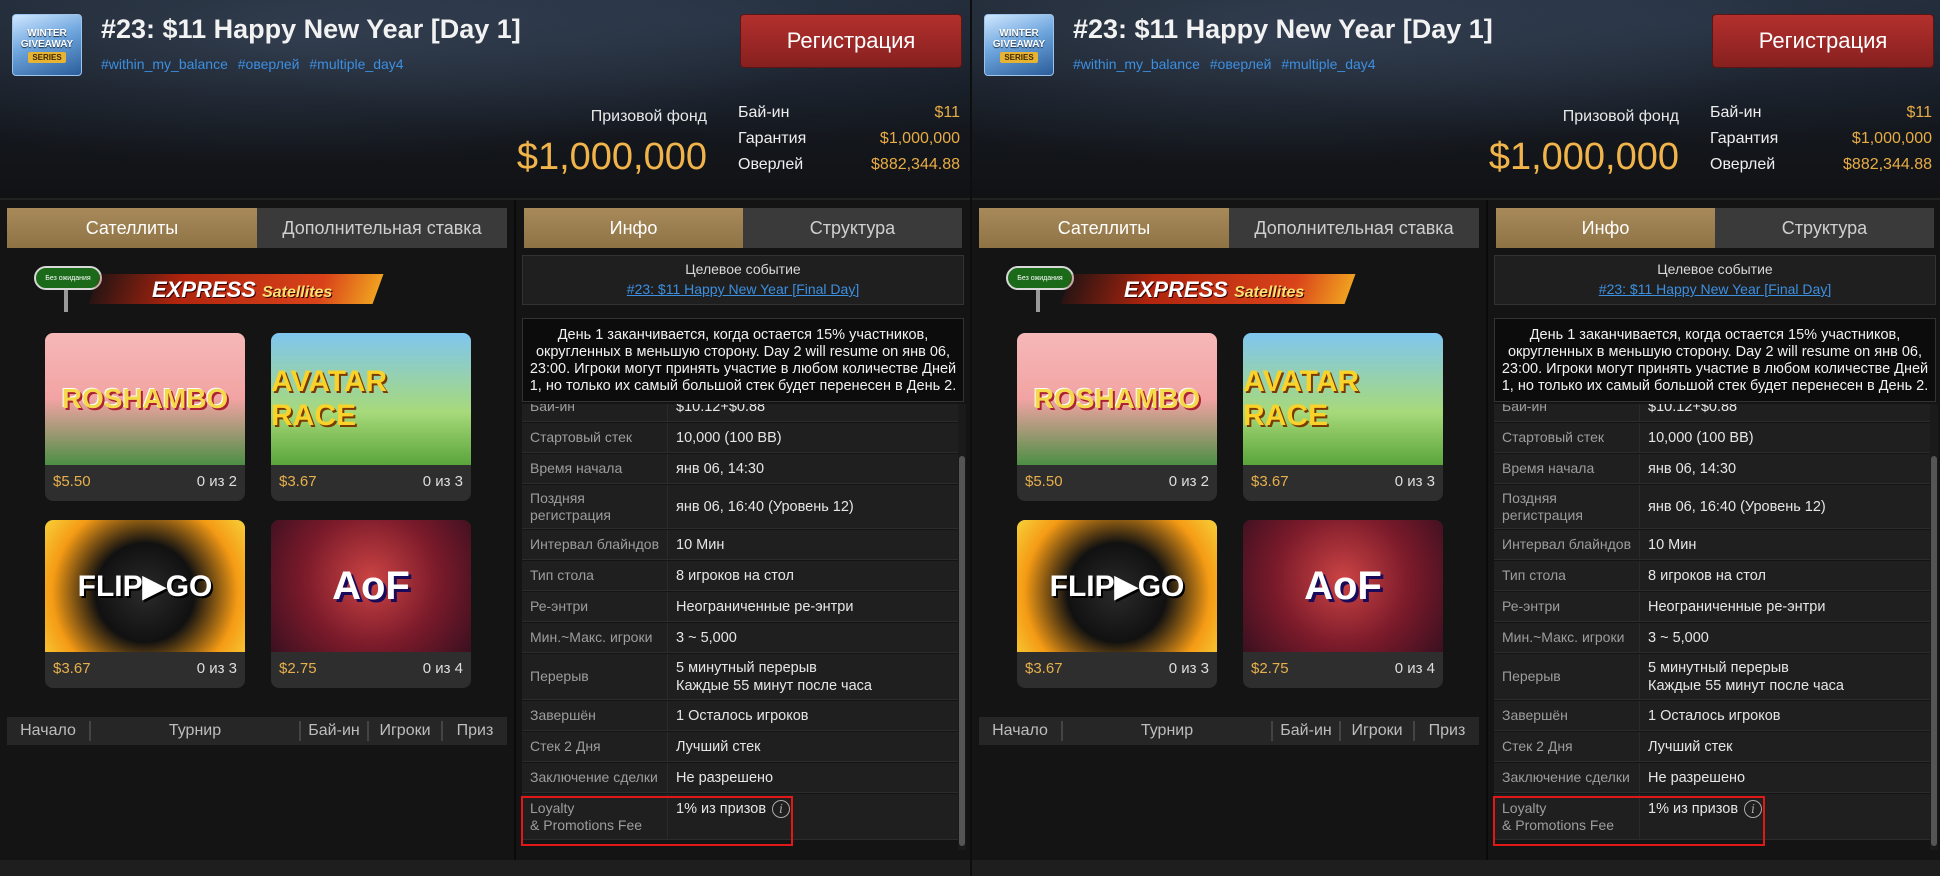 The width and height of the screenshot is (1940, 876). Describe the element at coordinates (1714, 715) in the screenshot. I see `info-value: 1 Осталось игроков` at that location.